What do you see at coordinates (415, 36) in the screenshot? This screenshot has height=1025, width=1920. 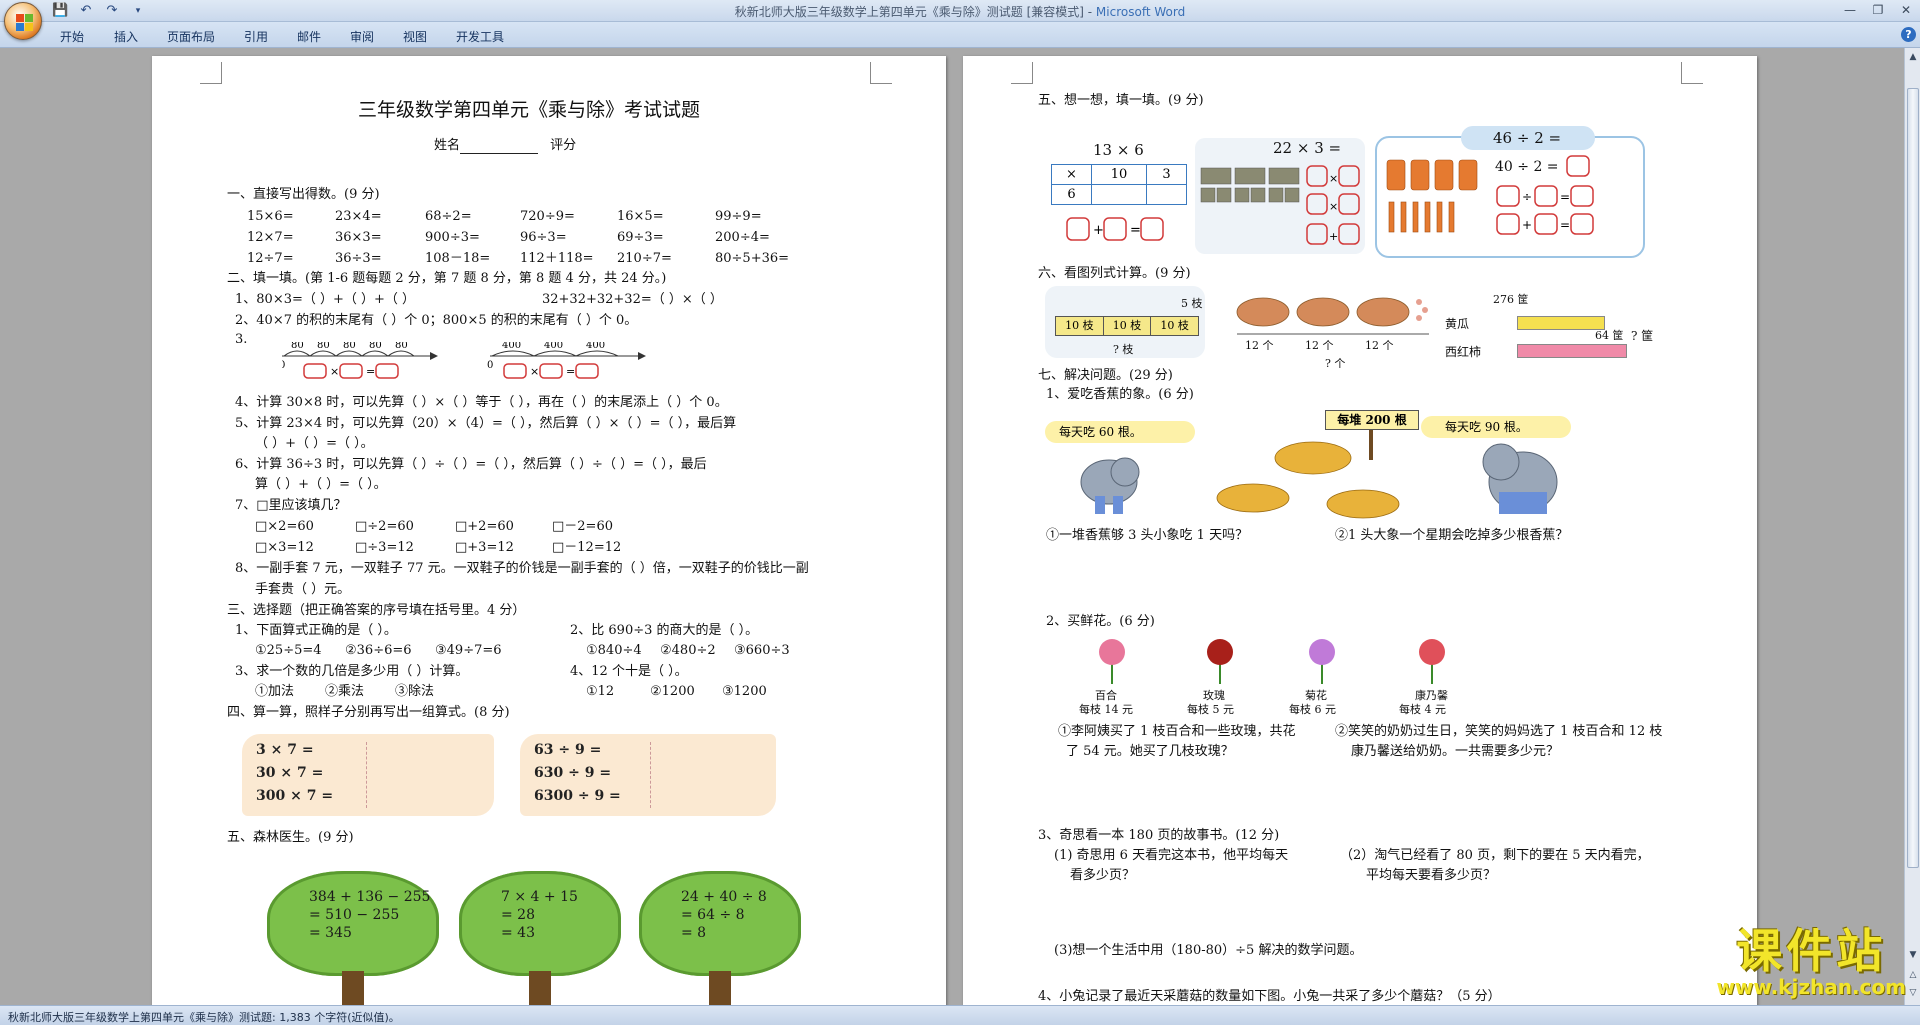 I see `tab-view: 视图` at bounding box center [415, 36].